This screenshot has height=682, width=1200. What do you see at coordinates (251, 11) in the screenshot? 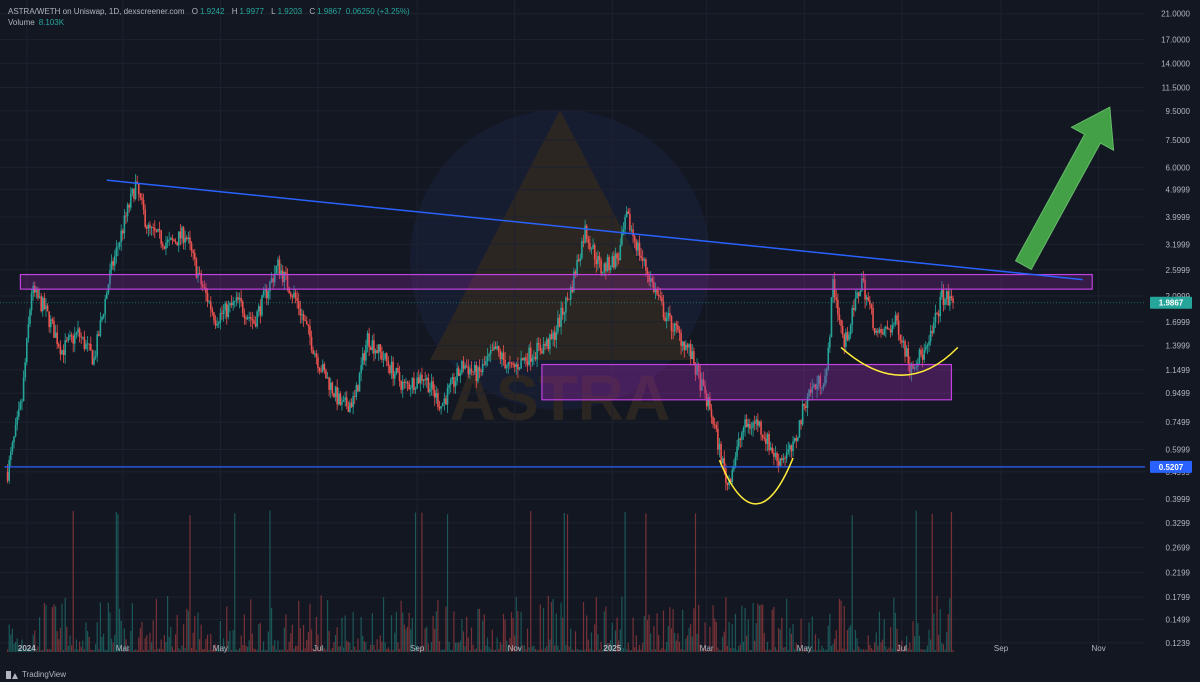
I see `high-value: 1.9977` at bounding box center [251, 11].